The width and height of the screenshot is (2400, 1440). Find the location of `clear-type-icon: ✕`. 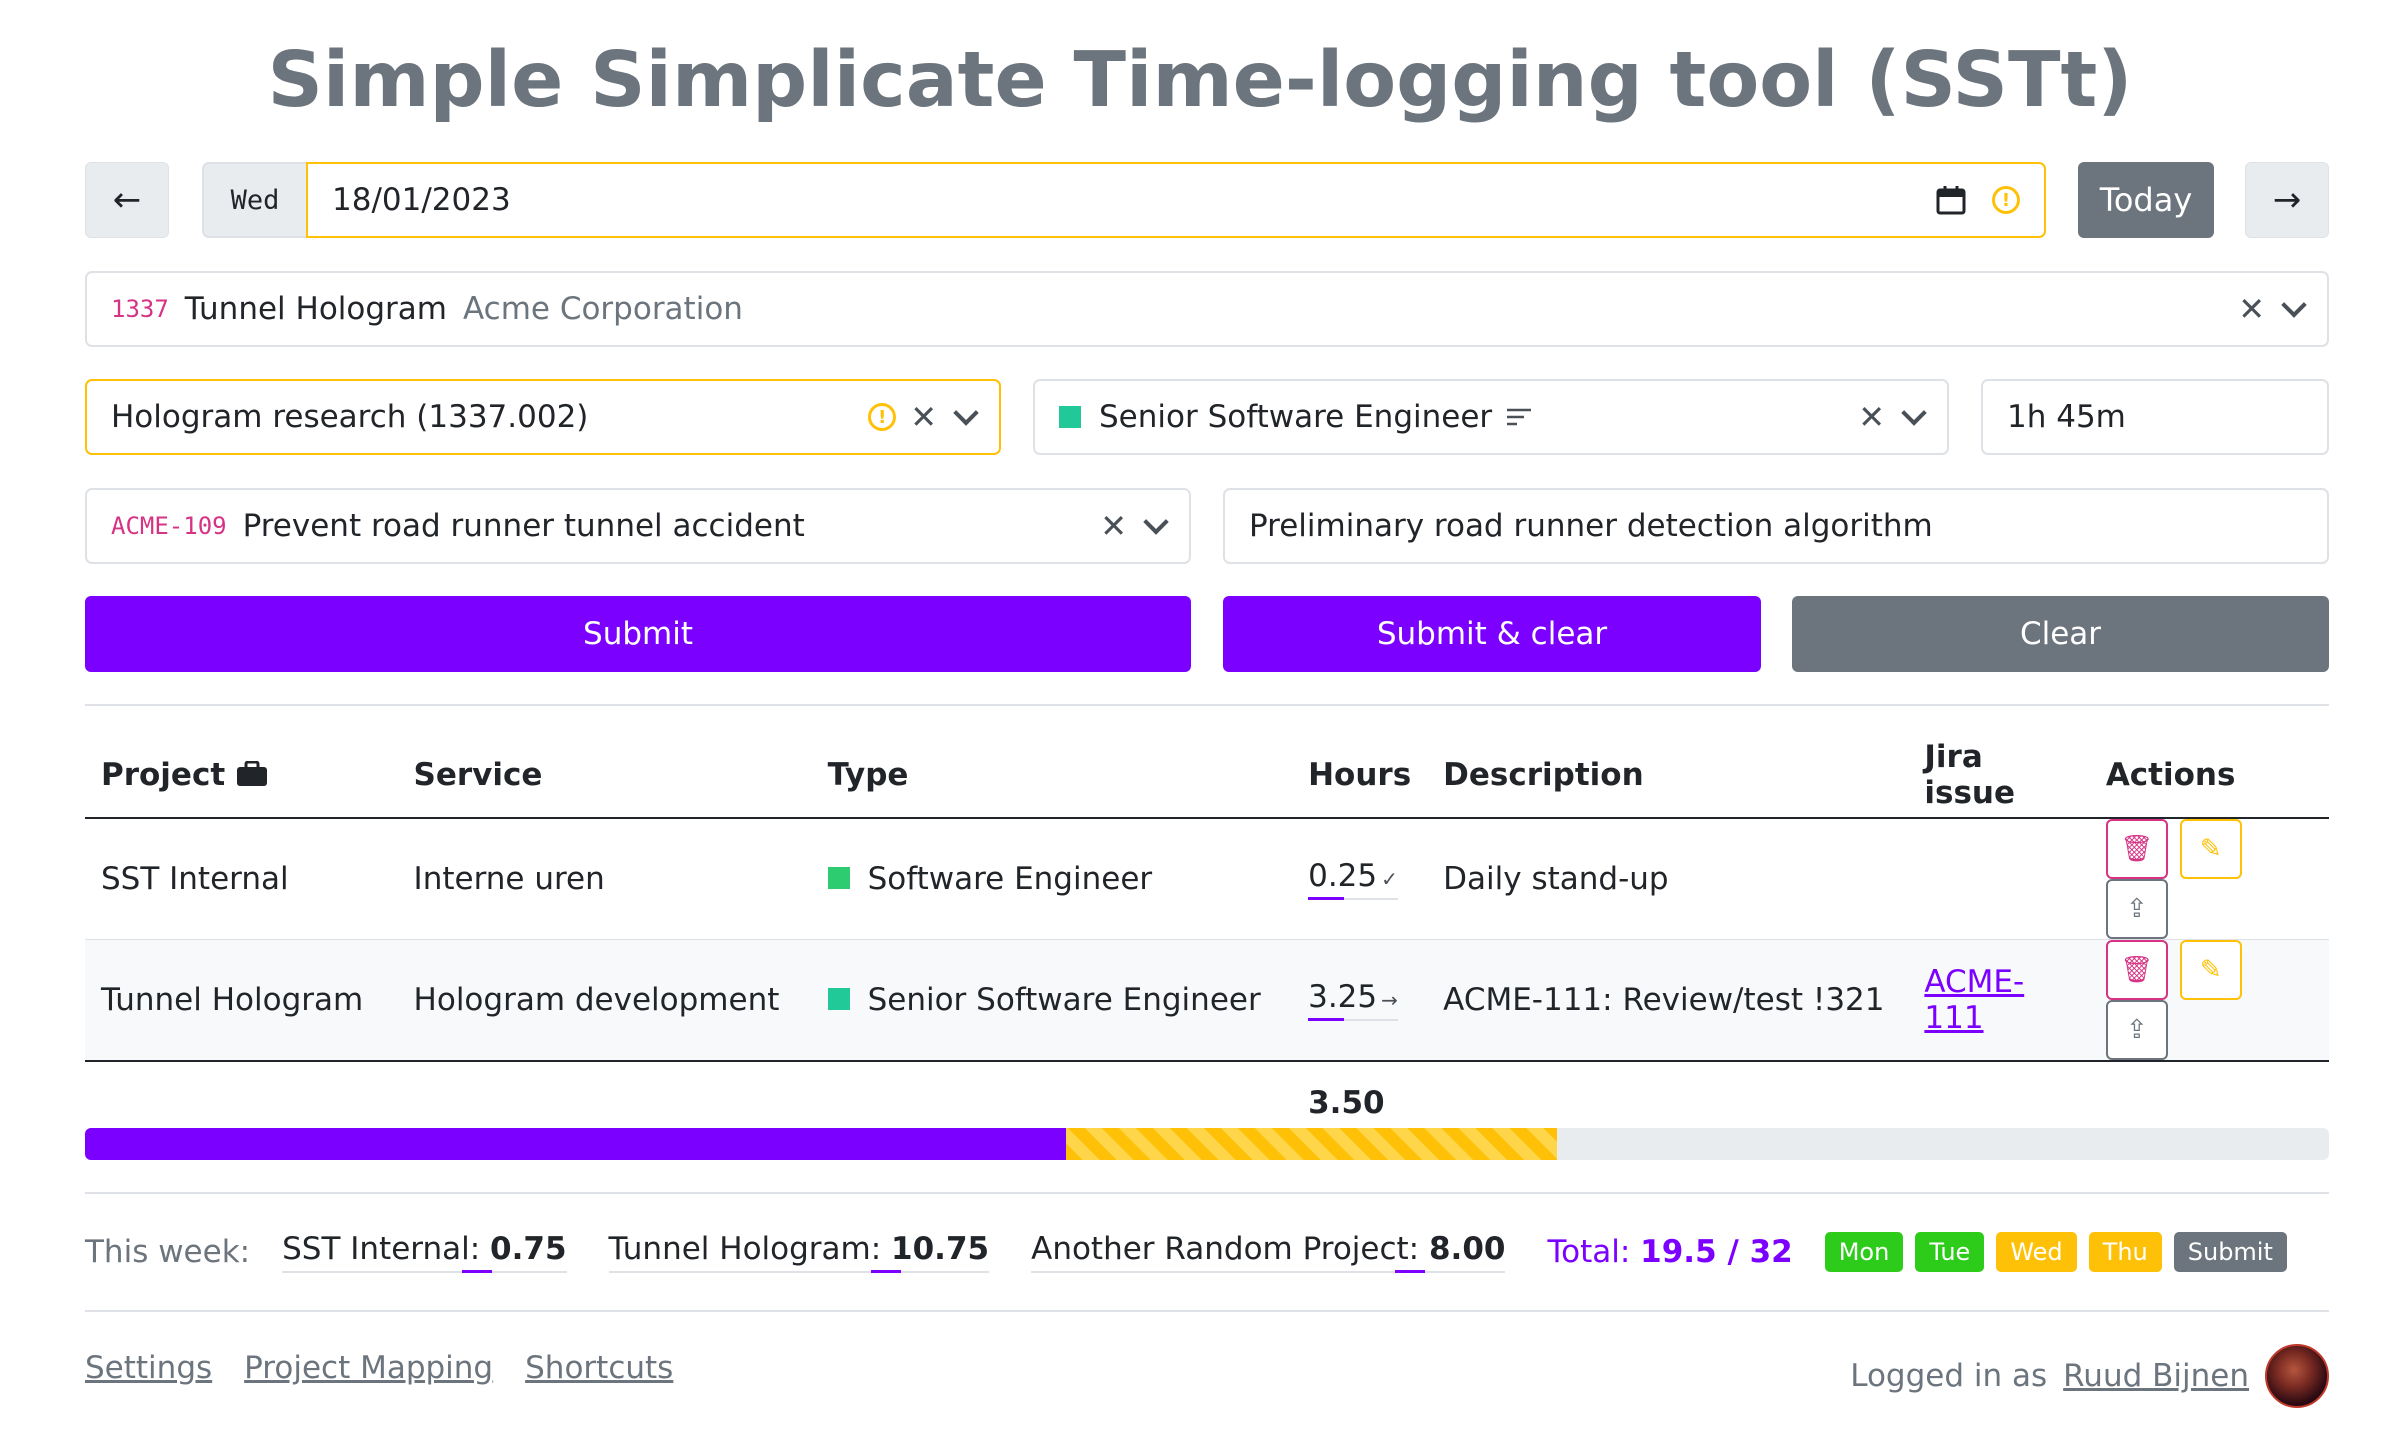

clear-type-icon: ✕ is located at coordinates (1871, 417).